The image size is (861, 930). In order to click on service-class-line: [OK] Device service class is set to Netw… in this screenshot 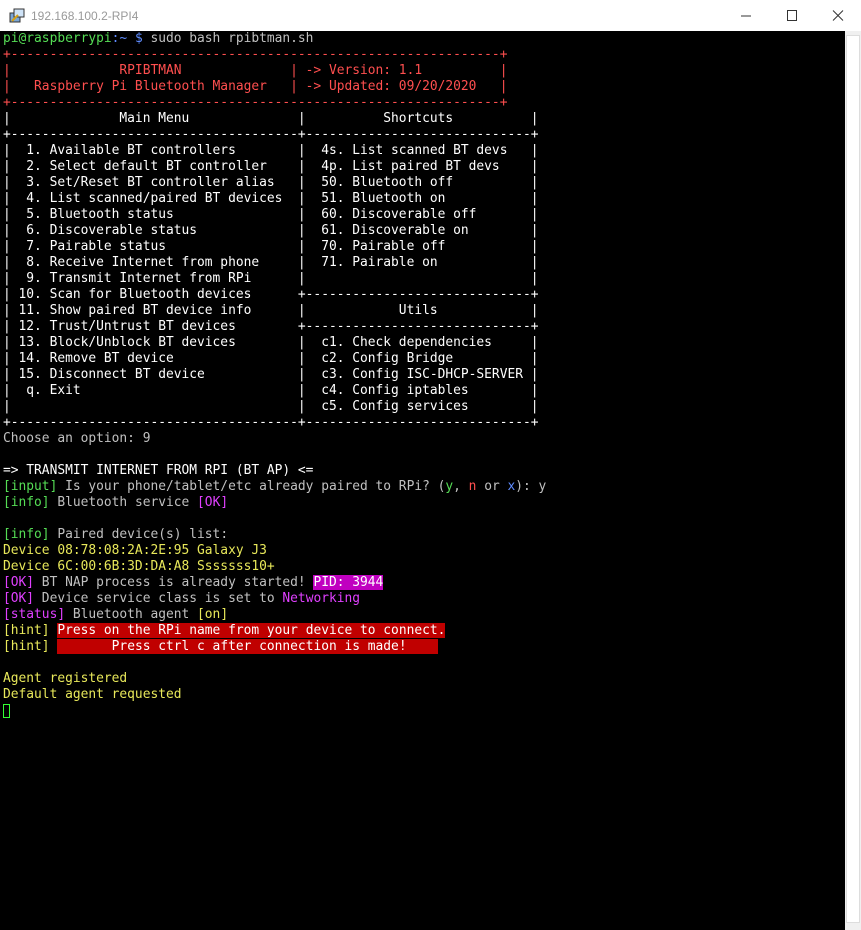, I will do `click(274, 599)`.